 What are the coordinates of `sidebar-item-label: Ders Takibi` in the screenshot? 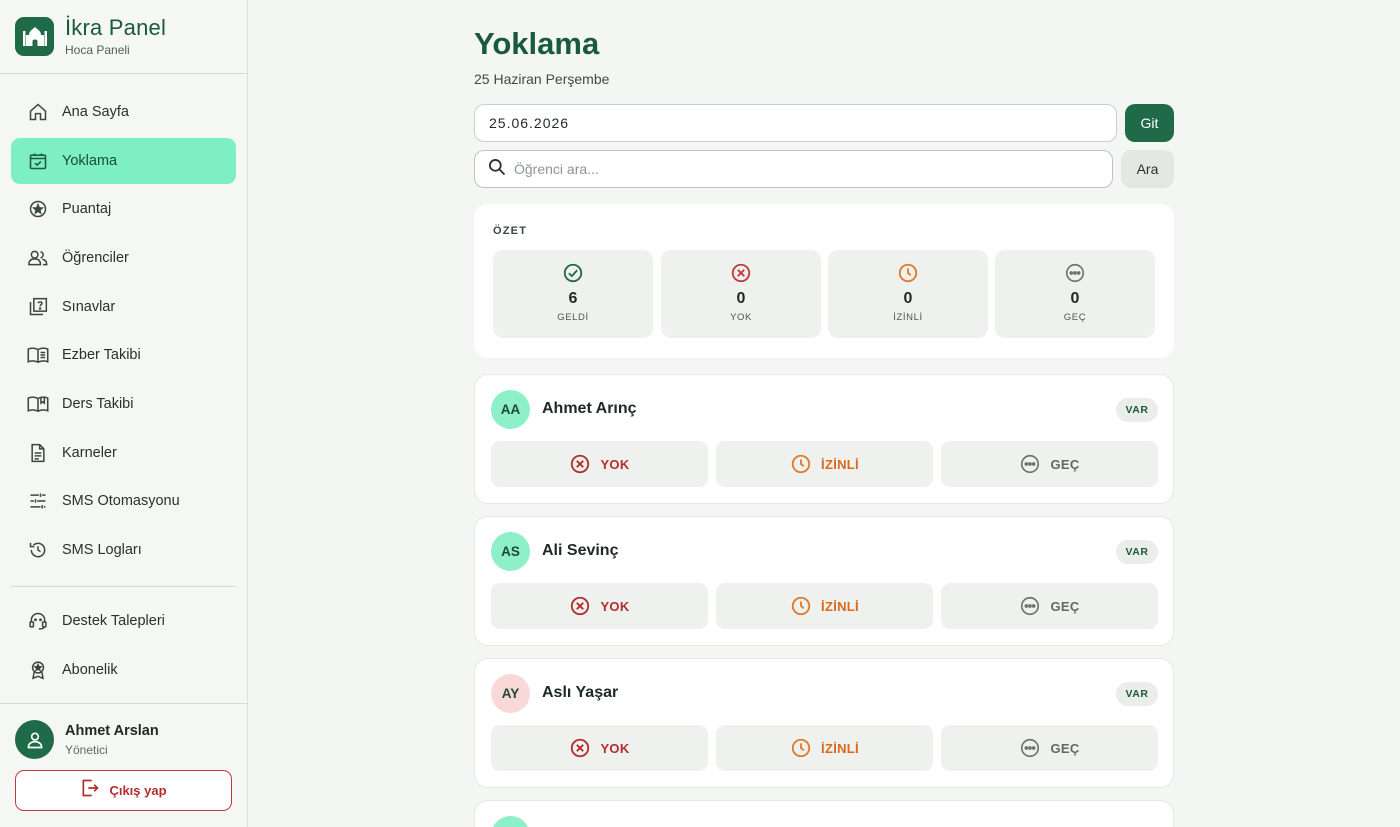 It's located at (98, 404).